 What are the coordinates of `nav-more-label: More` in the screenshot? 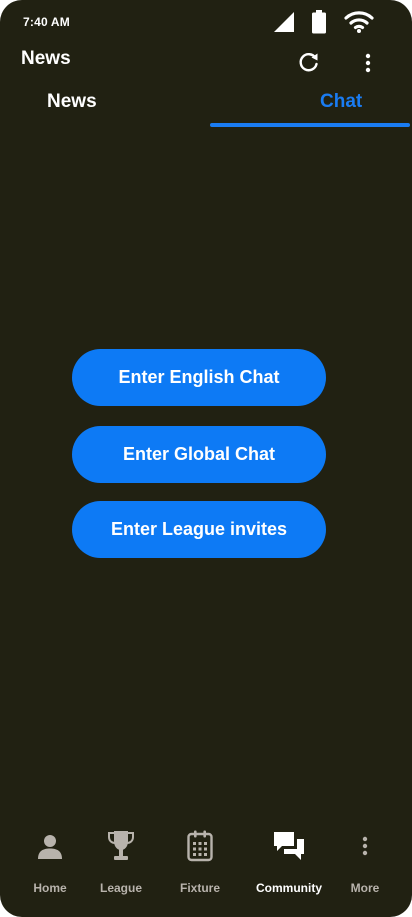 It's located at (365, 888).